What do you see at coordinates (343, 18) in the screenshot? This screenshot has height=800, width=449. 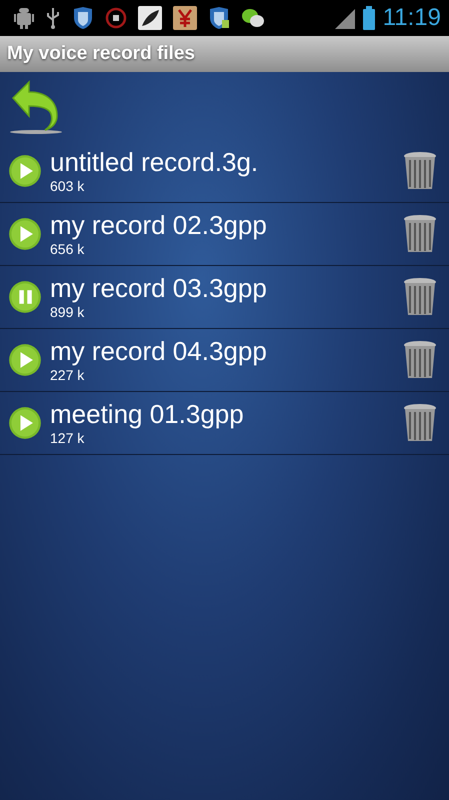 I see `signal-icon` at bounding box center [343, 18].